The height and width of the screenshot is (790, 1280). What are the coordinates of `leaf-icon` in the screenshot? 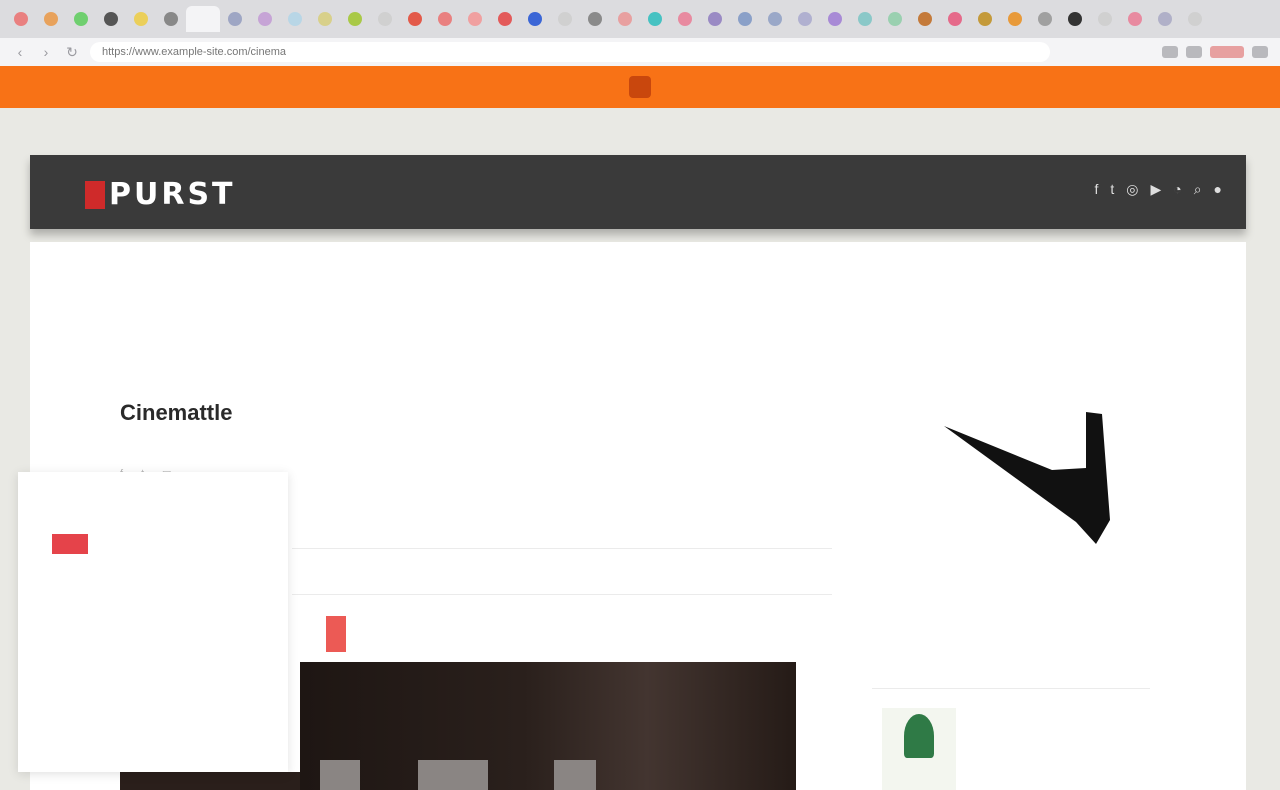 It's located at (919, 736).